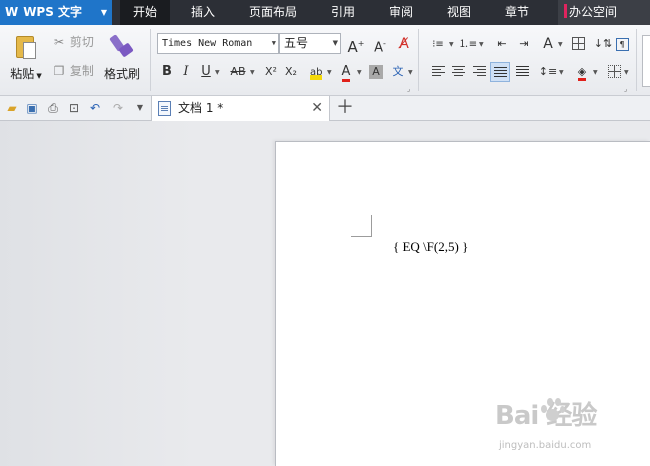 The height and width of the screenshot is (466, 650). I want to click on line-spacing-button: ↕≡, so click(548, 72).